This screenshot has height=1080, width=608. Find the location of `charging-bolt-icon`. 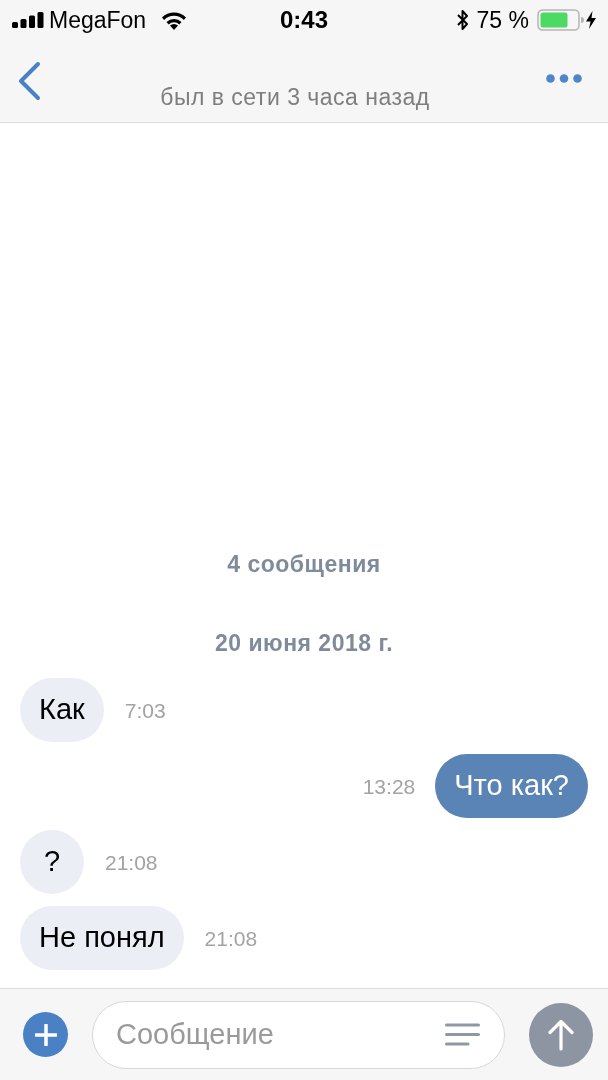

charging-bolt-icon is located at coordinates (591, 20).